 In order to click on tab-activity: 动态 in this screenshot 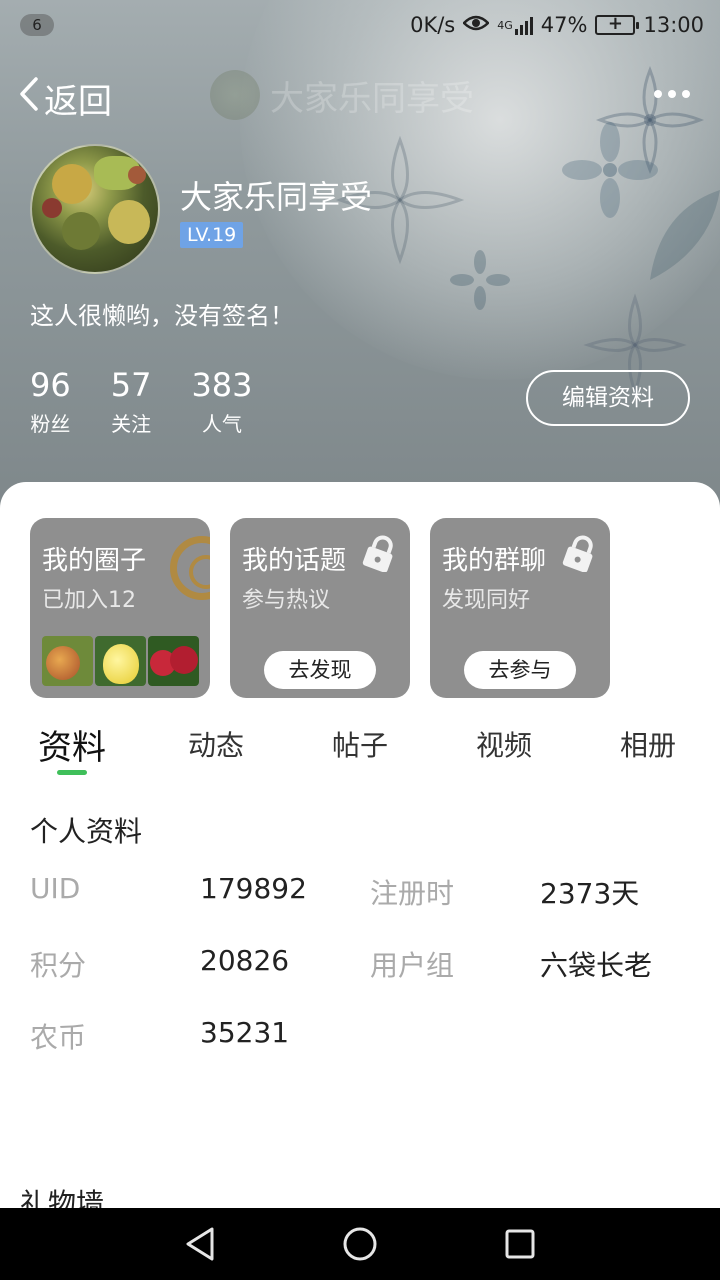, I will do `click(216, 744)`.